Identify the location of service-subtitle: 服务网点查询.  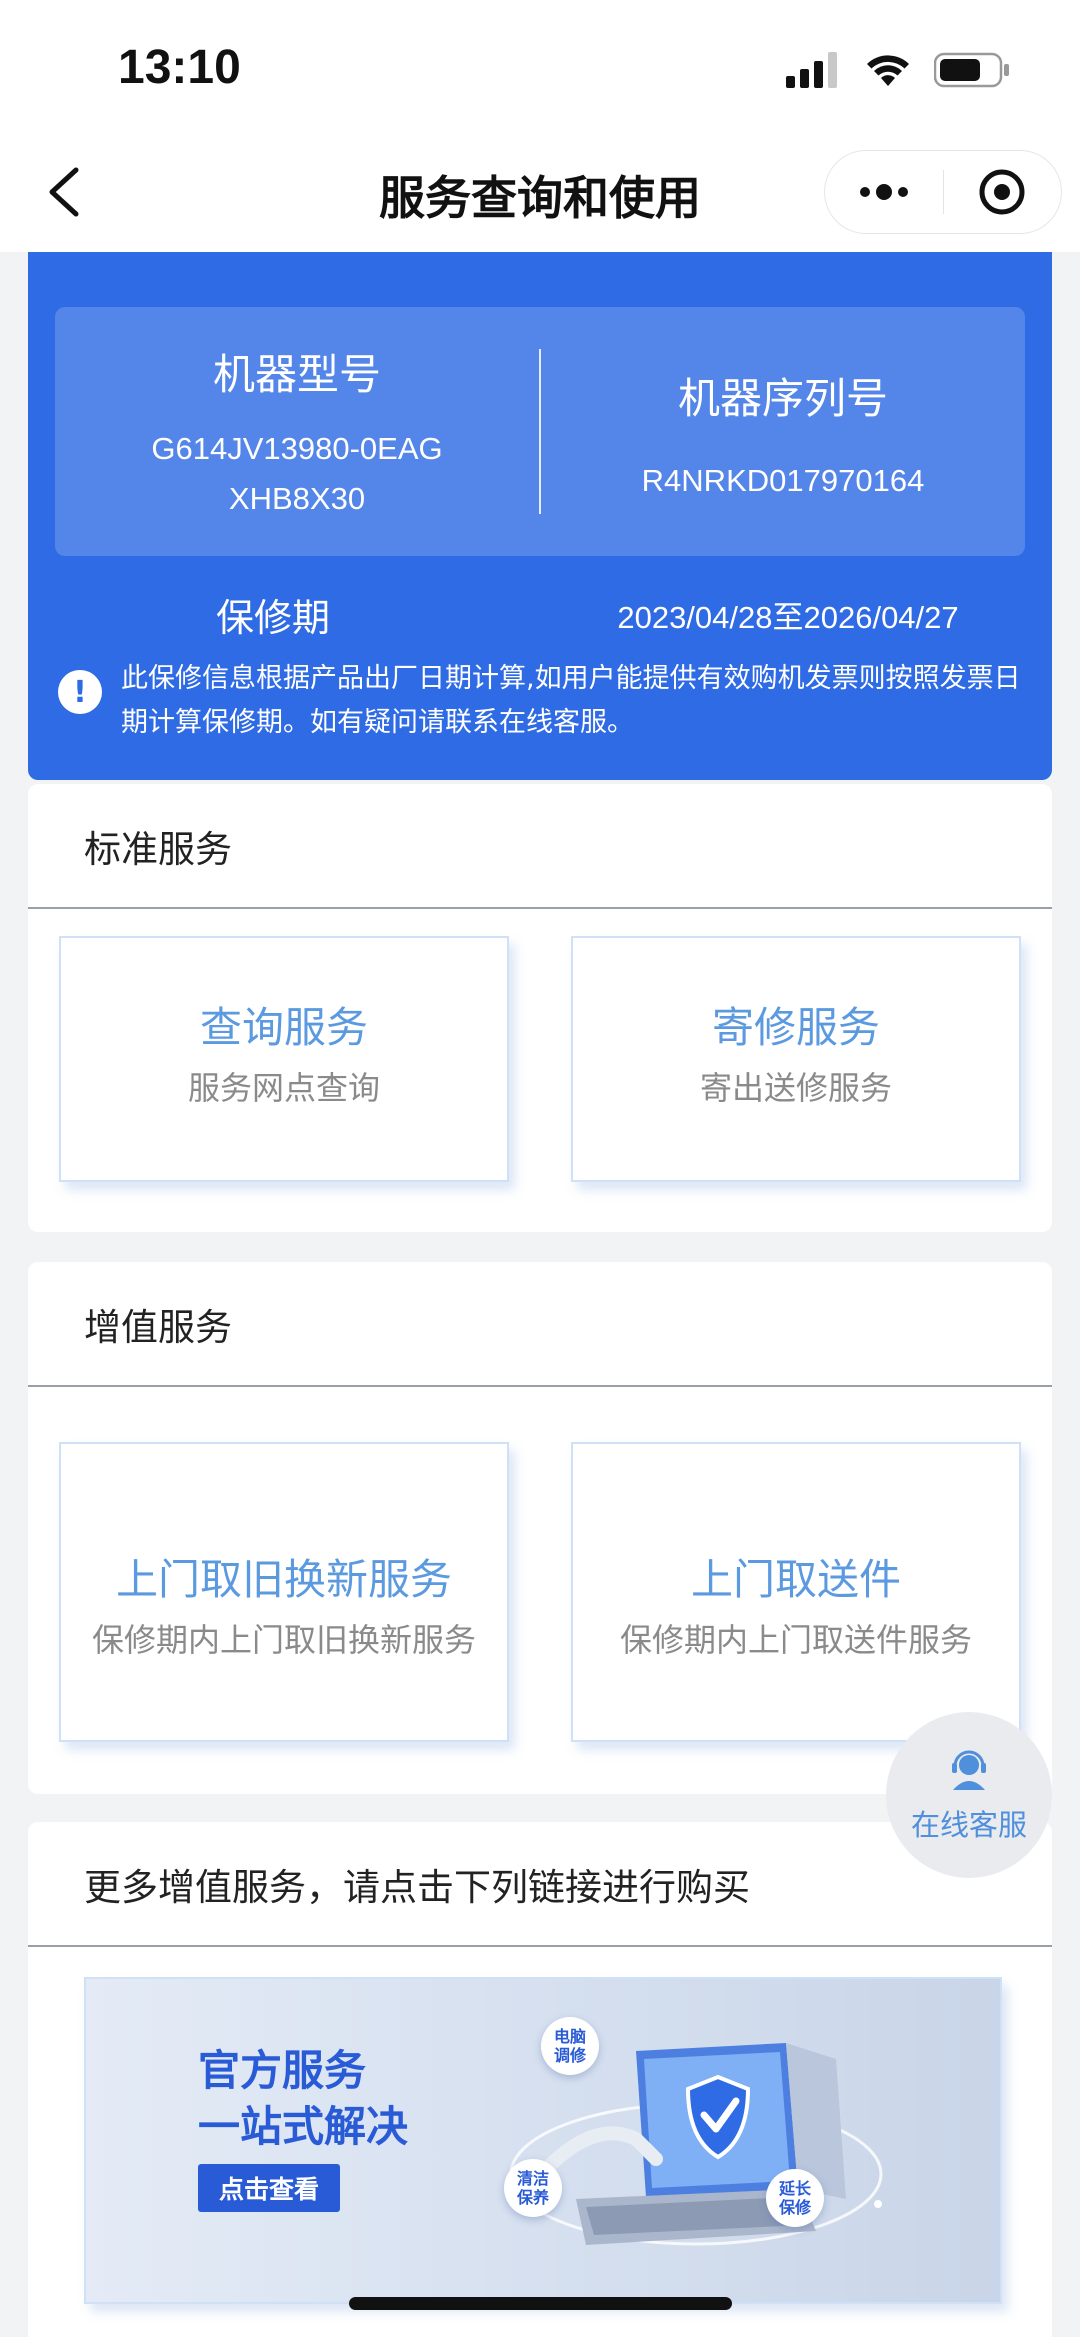
(283, 1088).